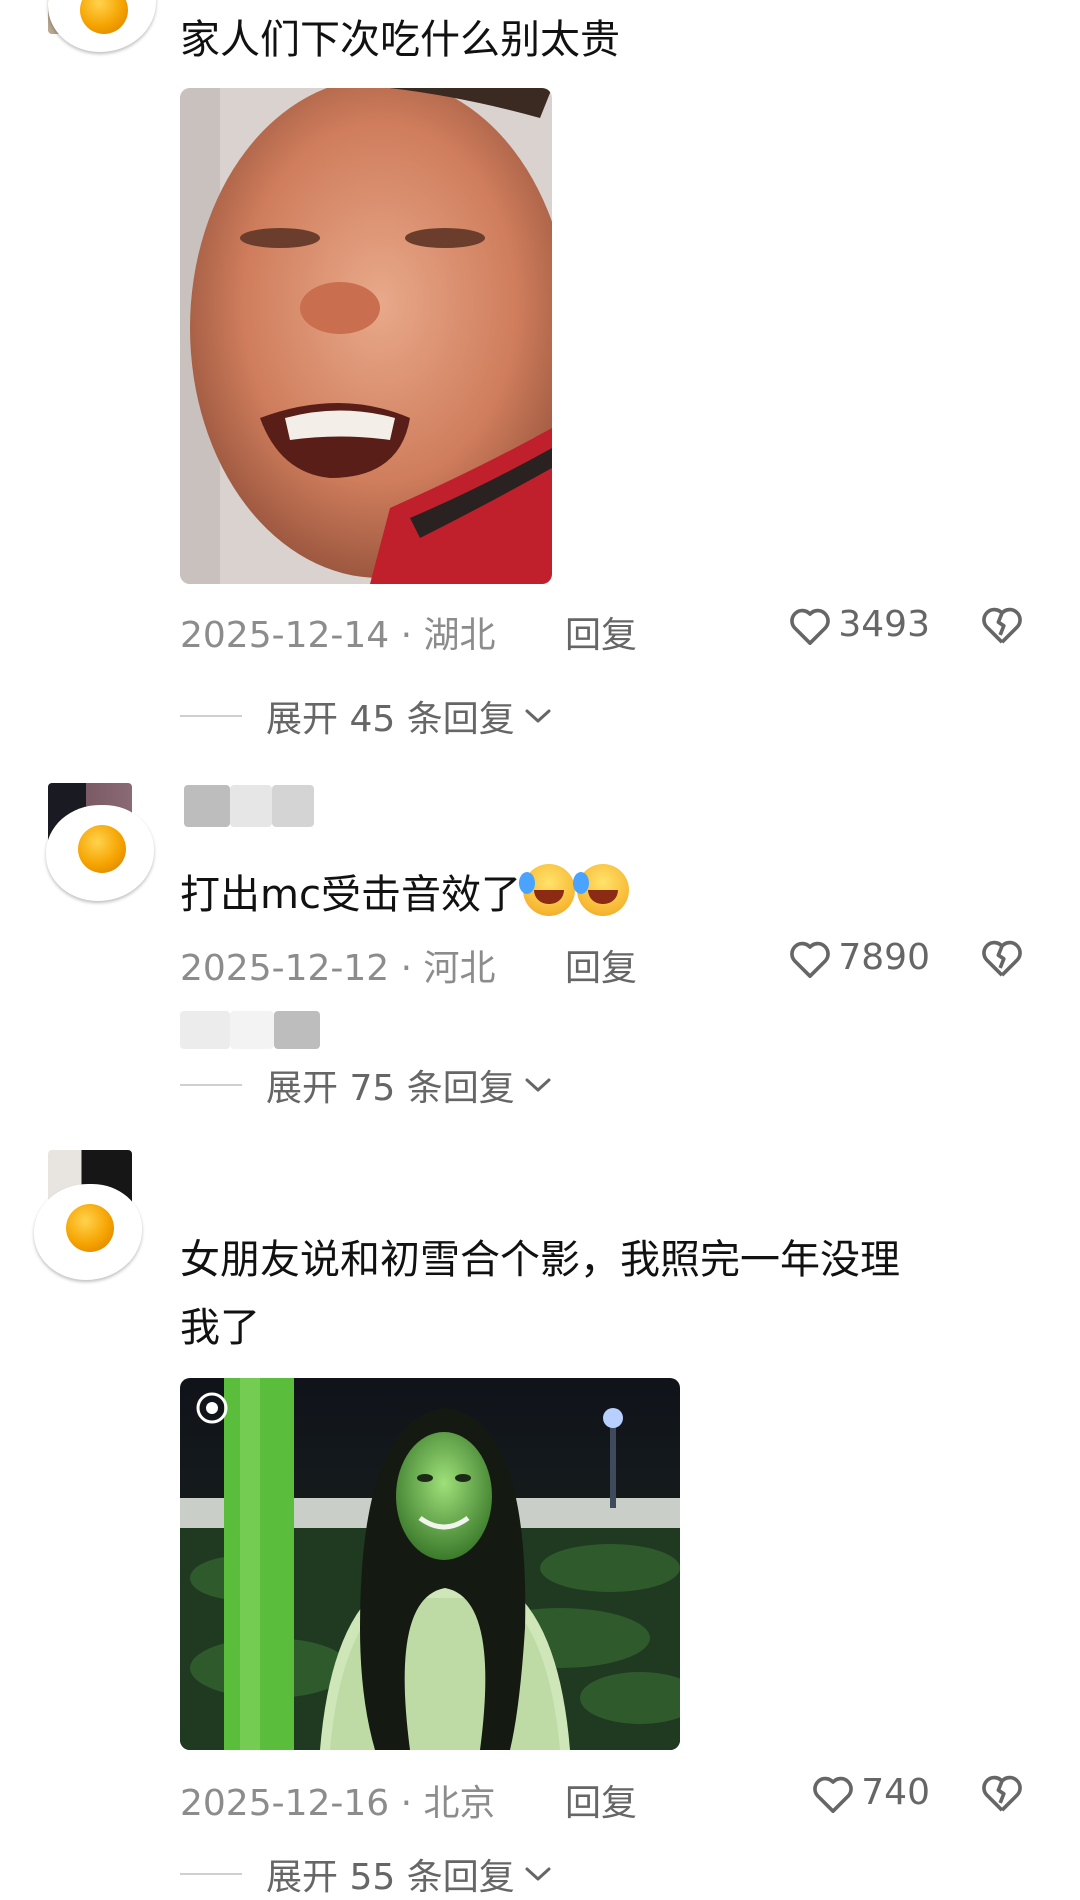 Image resolution: width=1080 pixels, height=1900 pixels. Describe the element at coordinates (220, 1328) in the screenshot. I see `comment-text-line: 我了` at that location.